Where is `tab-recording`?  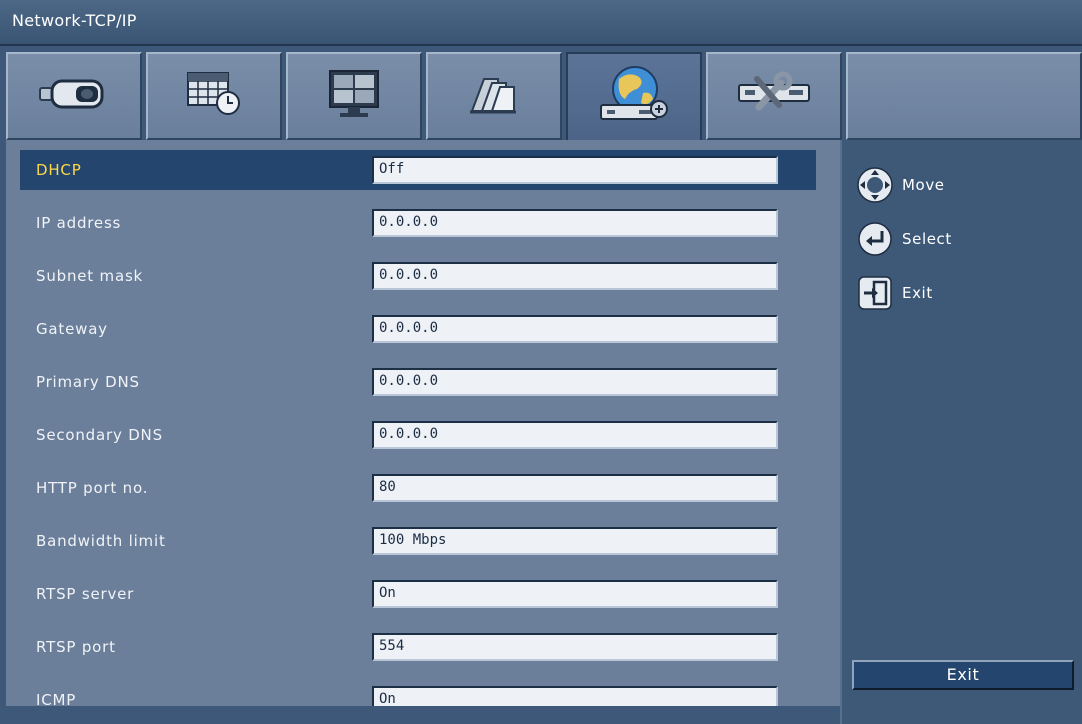 tab-recording is located at coordinates (494, 96).